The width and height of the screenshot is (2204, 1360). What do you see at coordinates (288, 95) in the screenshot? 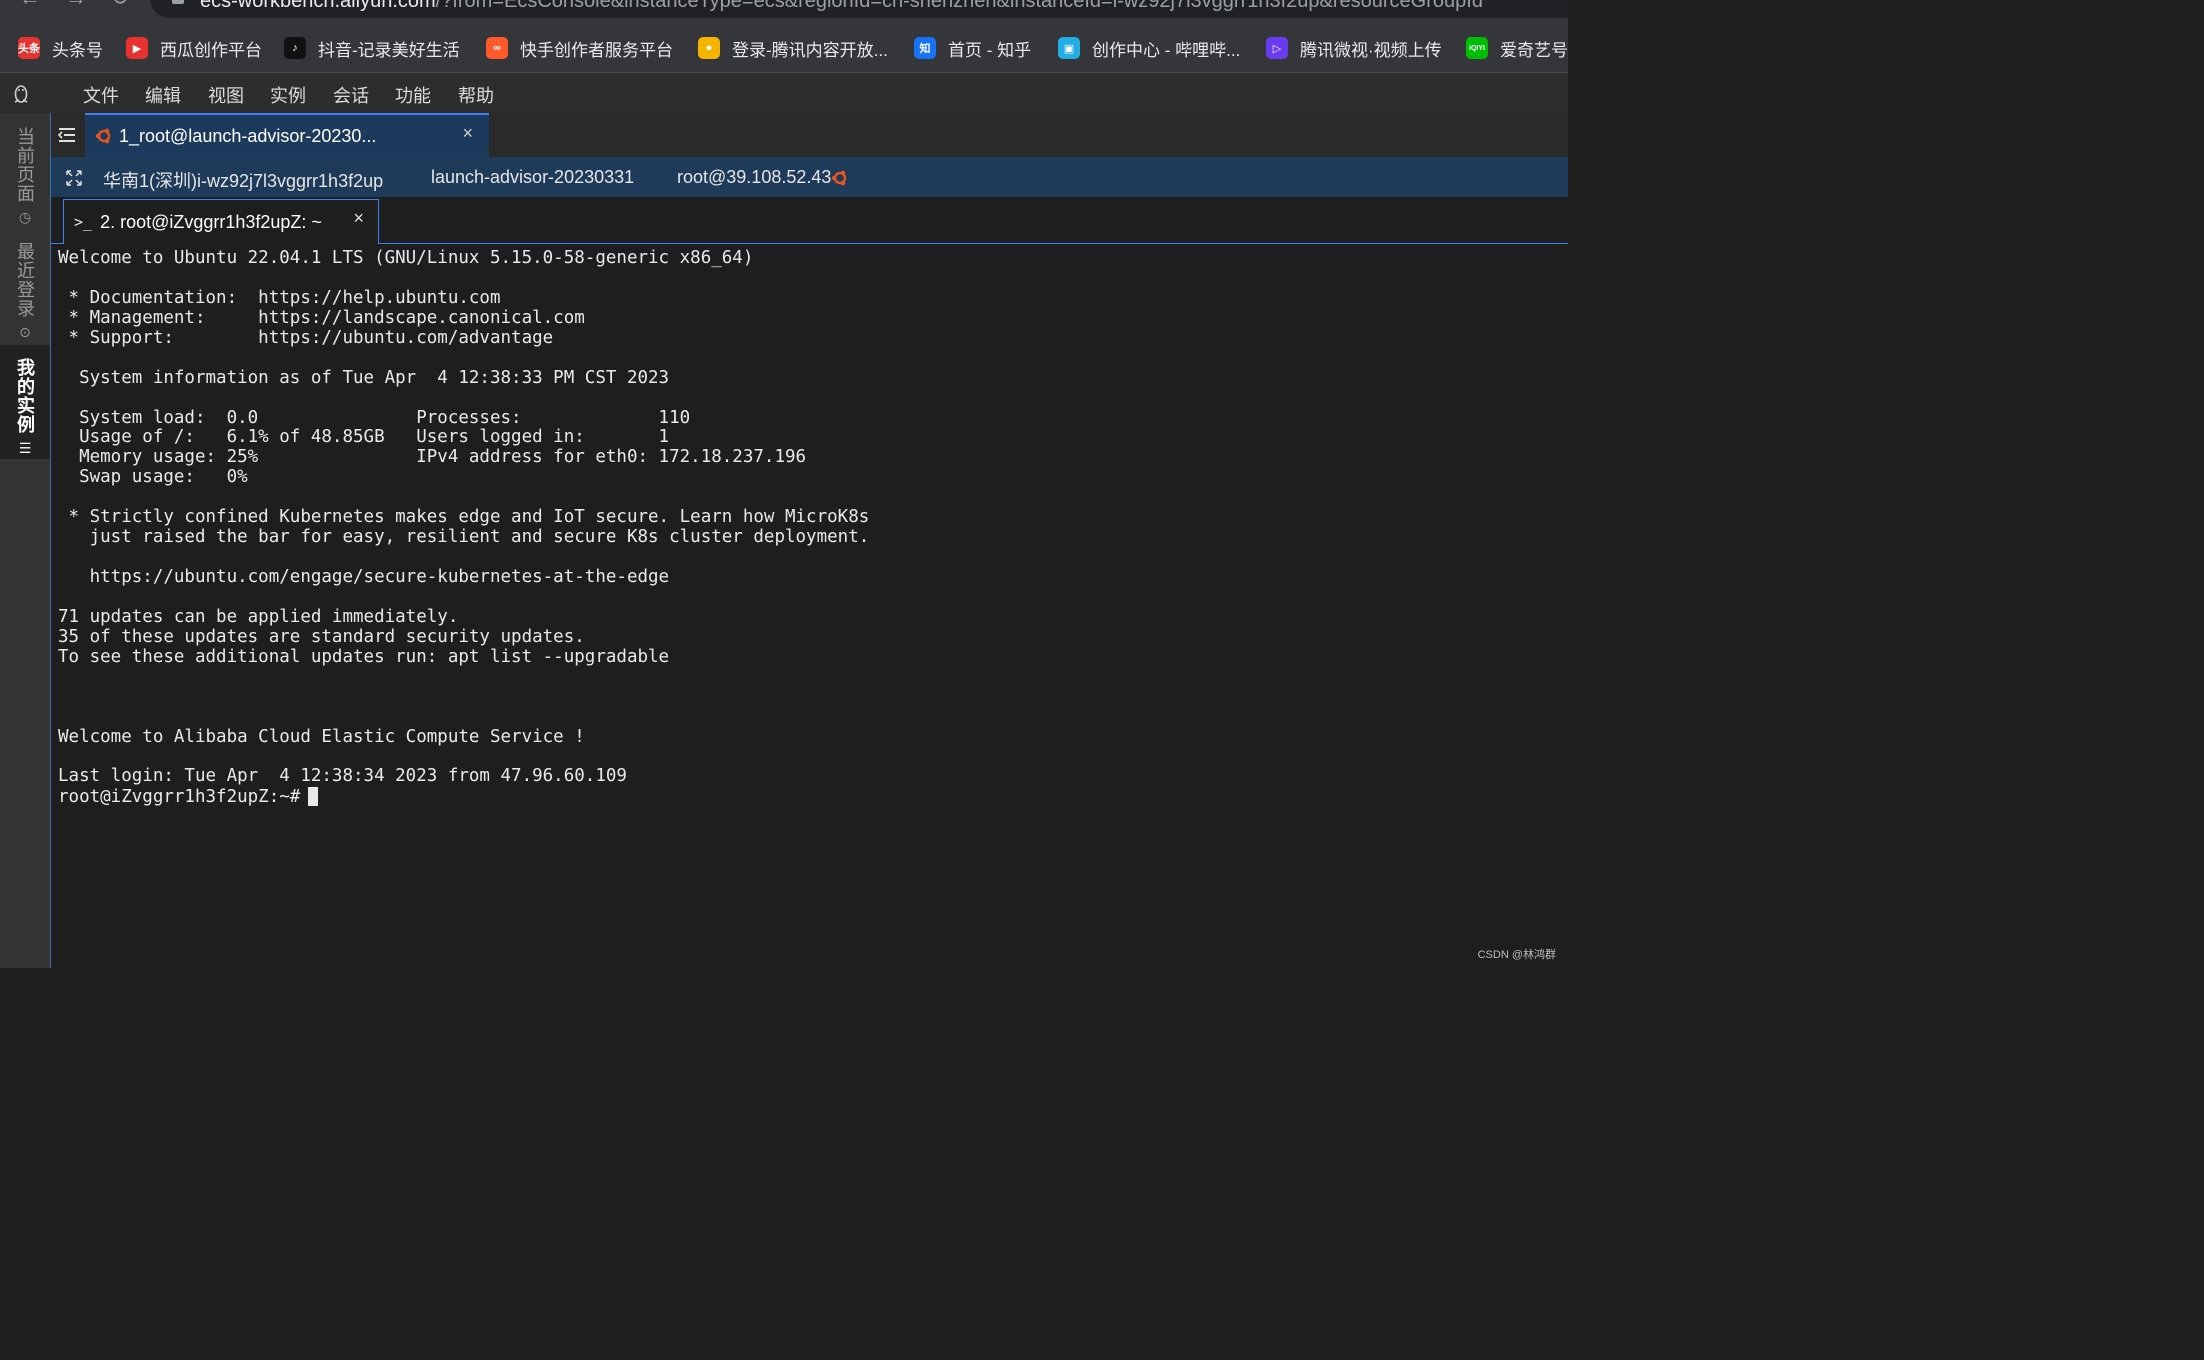
I see `menu-instance: 实例` at bounding box center [288, 95].